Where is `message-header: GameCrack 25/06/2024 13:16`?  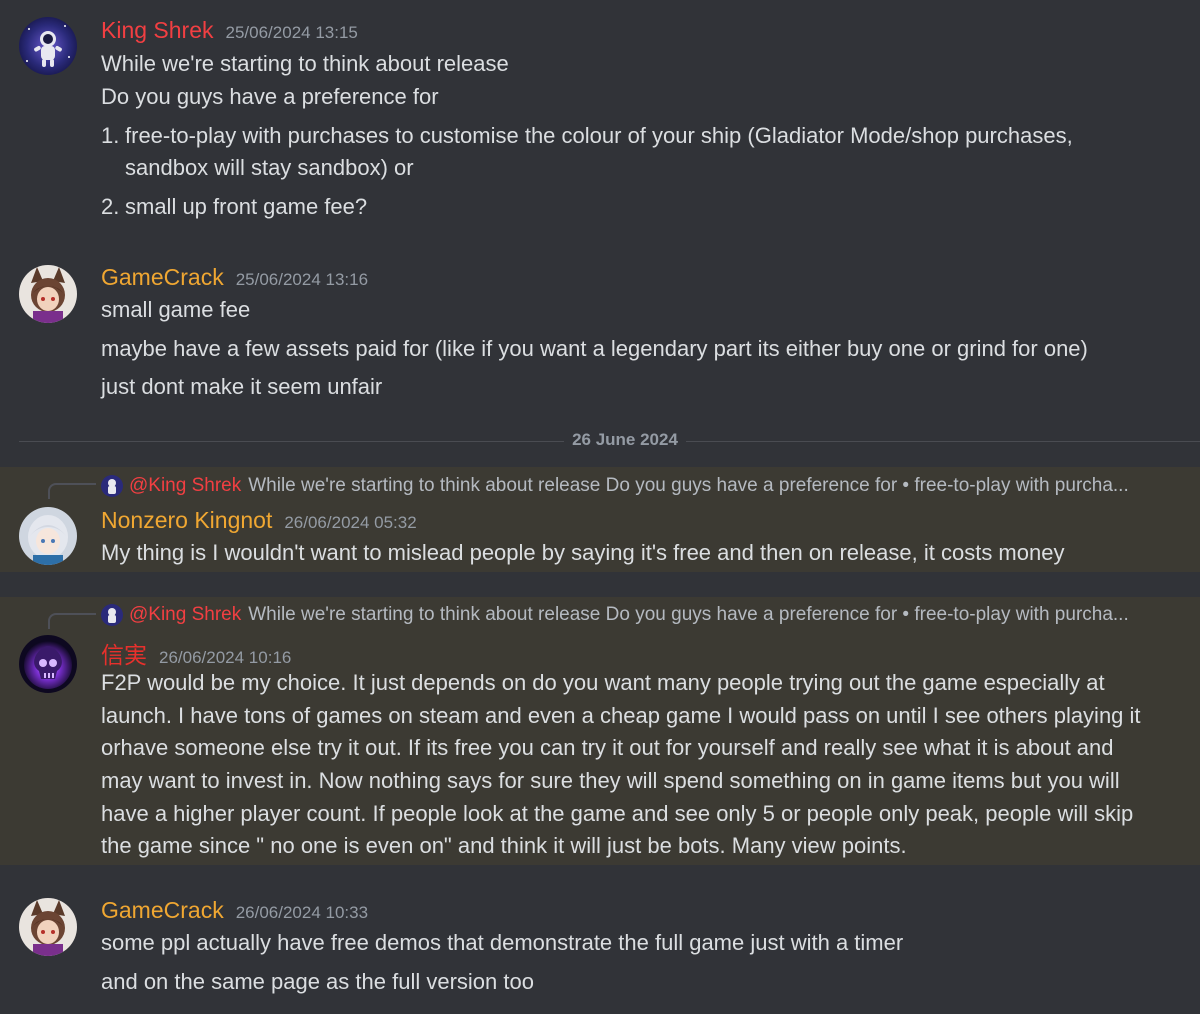 message-header: GameCrack 25/06/2024 13:16 is located at coordinates (234, 279).